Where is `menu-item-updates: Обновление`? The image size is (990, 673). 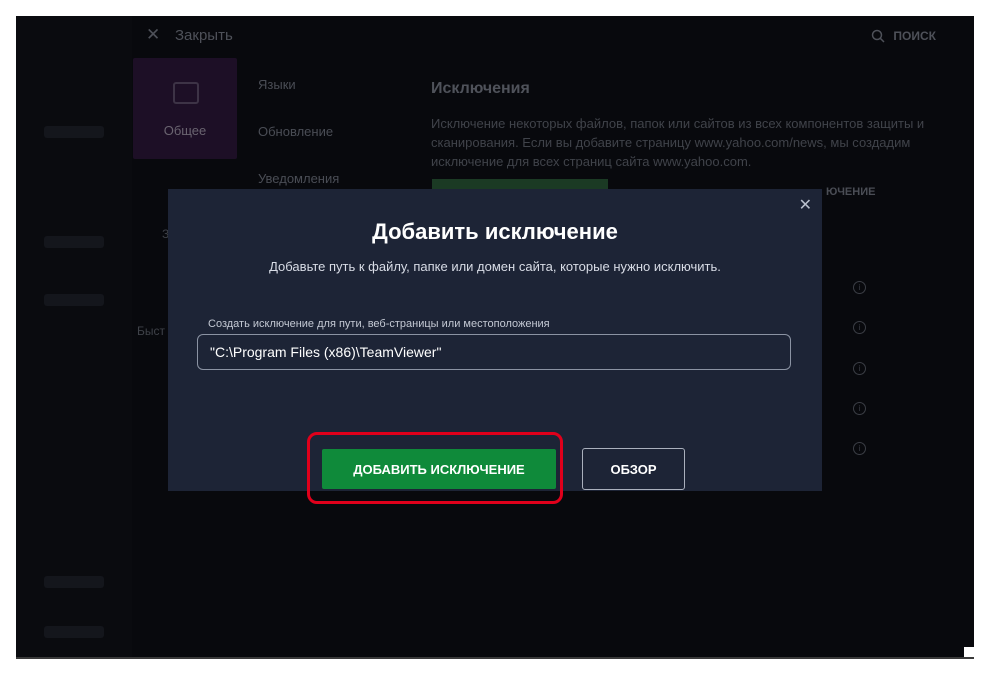
menu-item-updates: Обновление is located at coordinates (295, 131).